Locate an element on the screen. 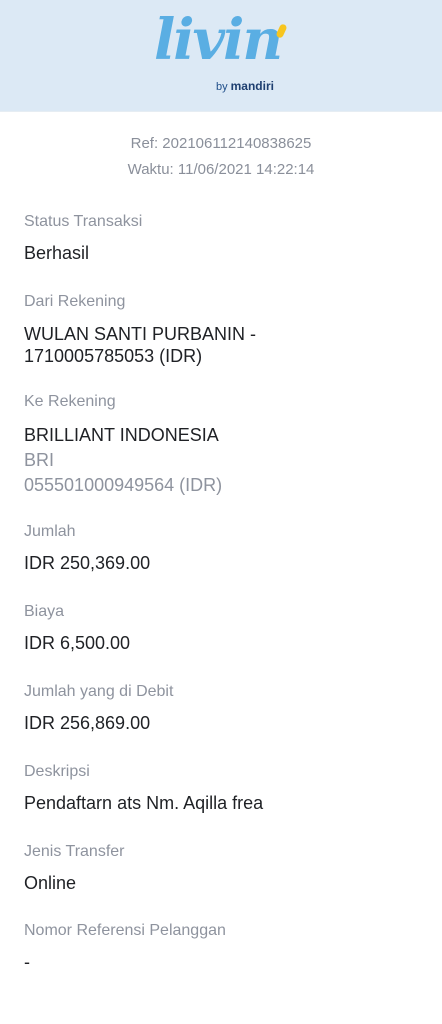 The image size is (442, 1024). header-banner: livin by mandiri is located at coordinates (221, 56).